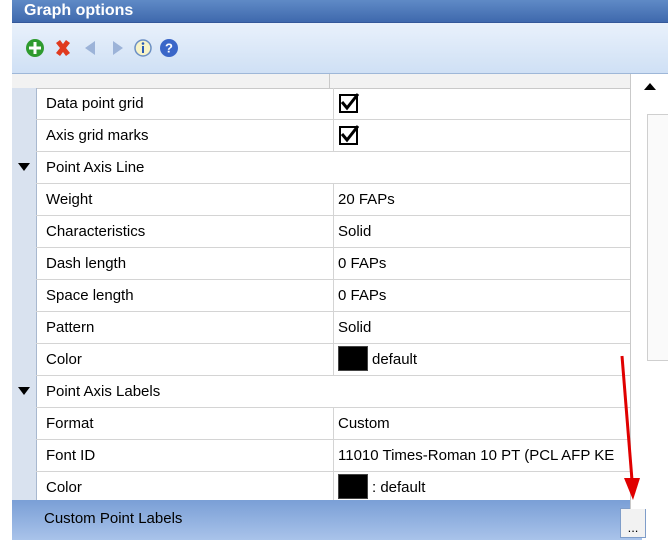 The height and width of the screenshot is (540, 668). I want to click on category-row: Point Axis Line, so click(330, 168).